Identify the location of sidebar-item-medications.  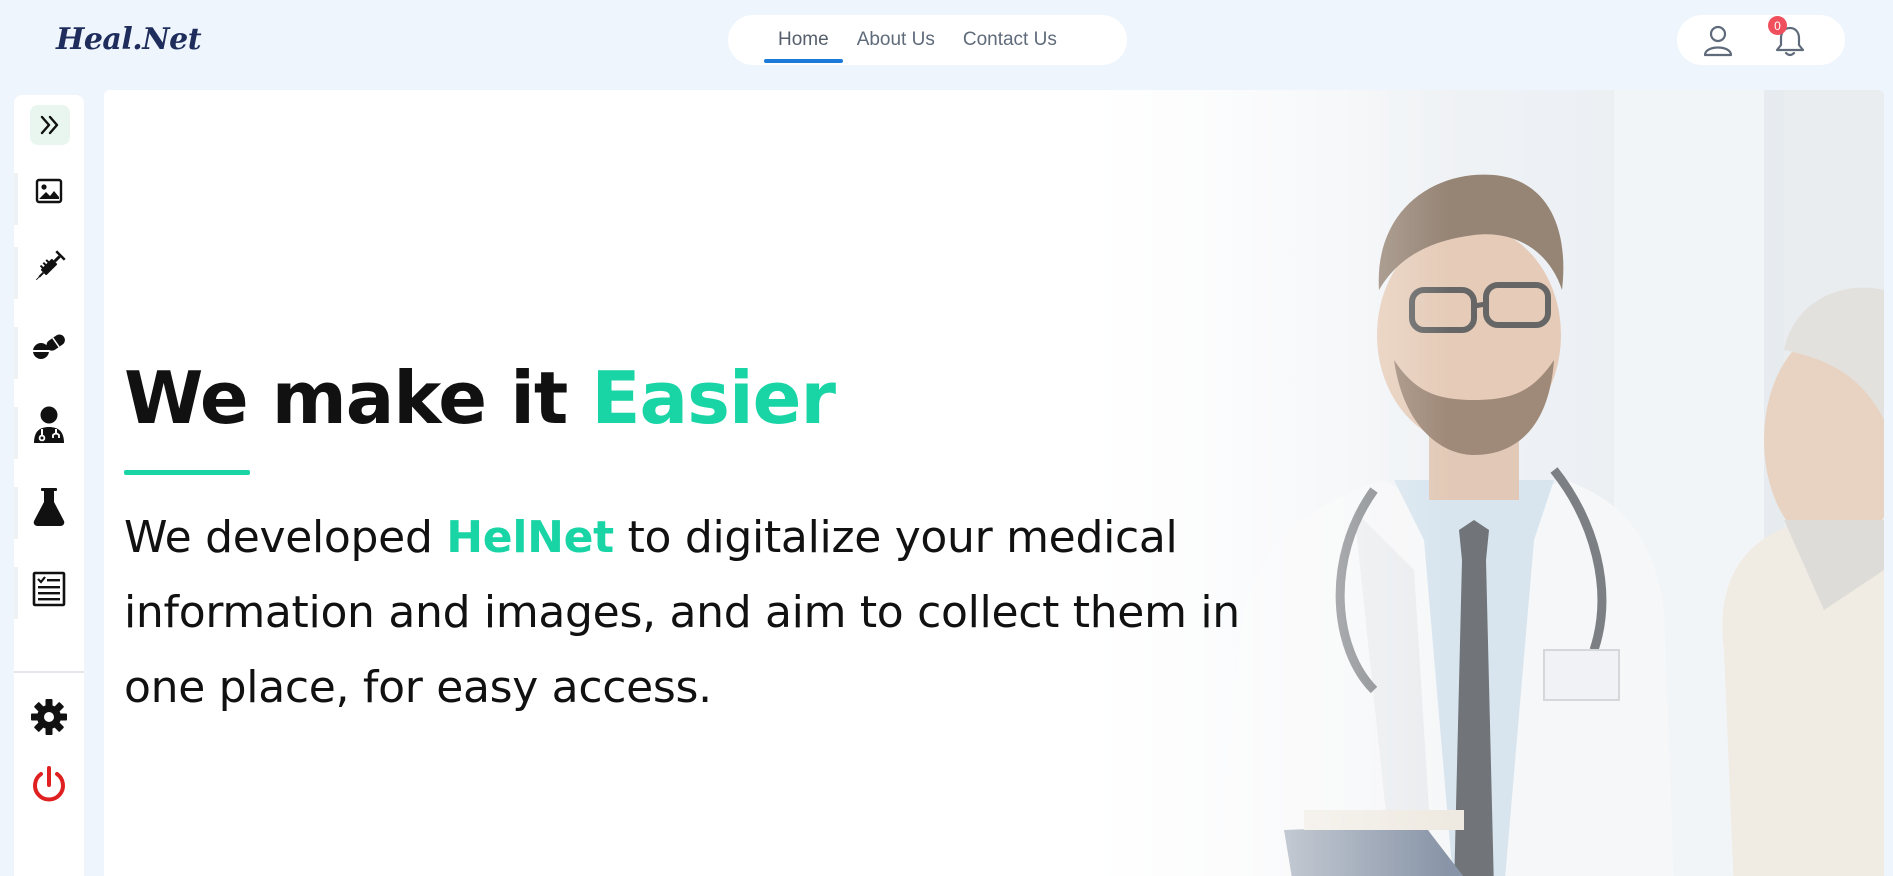
(49, 347).